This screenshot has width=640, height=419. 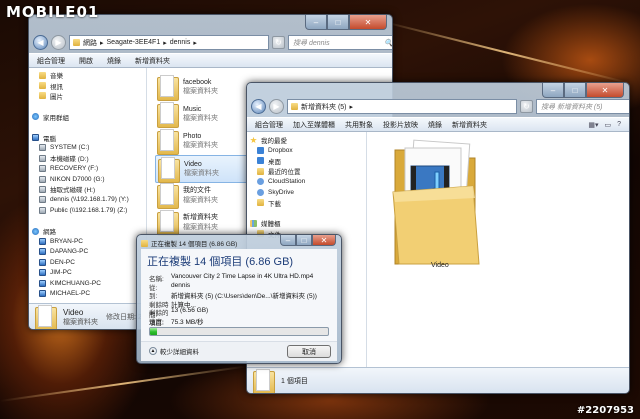 What do you see at coordinates (506, 52) in the screenshot?
I see `background-streak` at bounding box center [506, 52].